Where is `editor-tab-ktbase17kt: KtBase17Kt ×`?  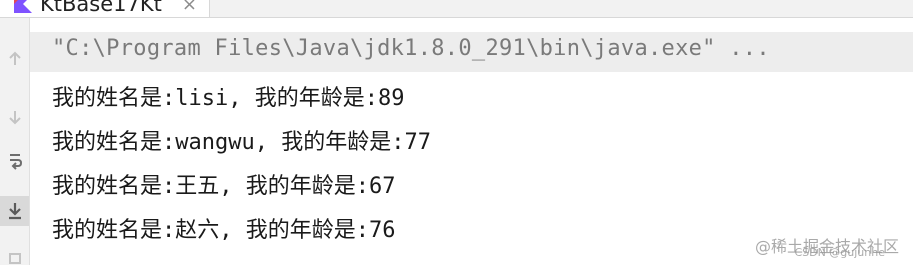
editor-tab-ktbase17kt: KtBase17Kt × is located at coordinates (105, 8).